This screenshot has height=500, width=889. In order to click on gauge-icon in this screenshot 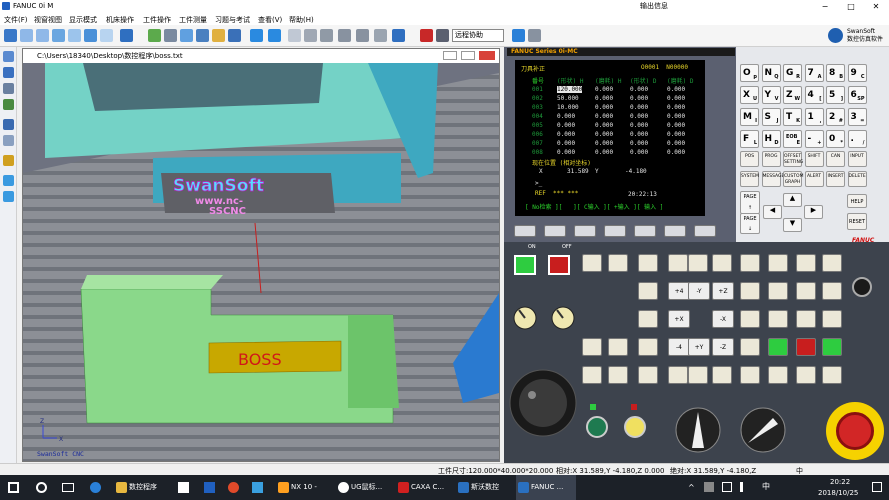, I will do `click(344, 35)`.